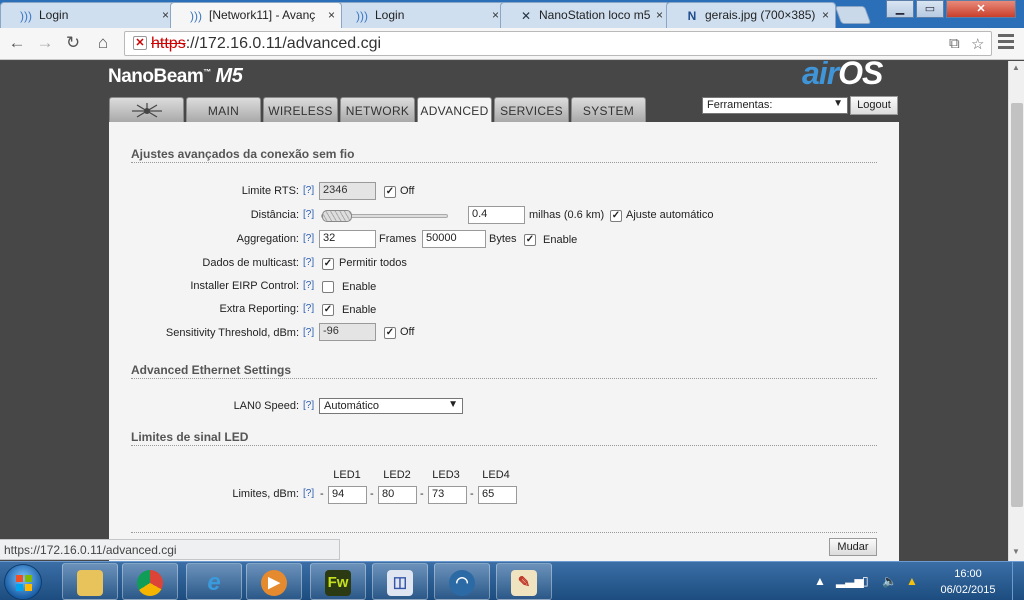  What do you see at coordinates (328, 287) in the screenshot?
I see `eirp-checkbox` at bounding box center [328, 287].